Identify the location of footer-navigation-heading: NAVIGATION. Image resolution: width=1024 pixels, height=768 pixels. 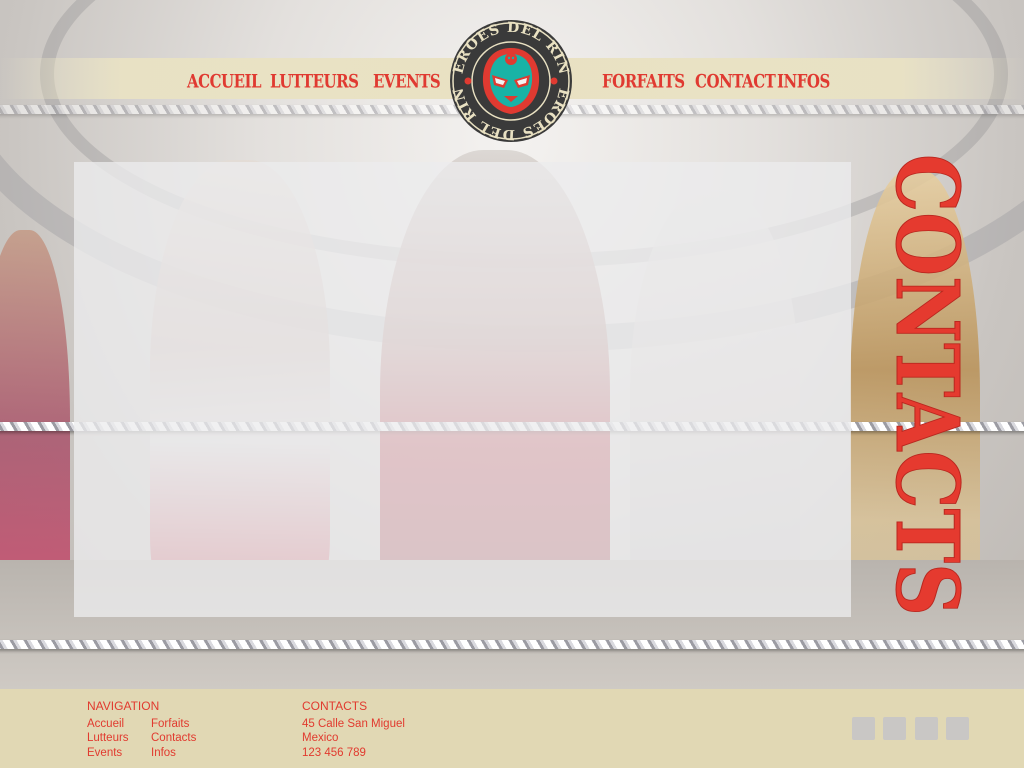
(123, 706).